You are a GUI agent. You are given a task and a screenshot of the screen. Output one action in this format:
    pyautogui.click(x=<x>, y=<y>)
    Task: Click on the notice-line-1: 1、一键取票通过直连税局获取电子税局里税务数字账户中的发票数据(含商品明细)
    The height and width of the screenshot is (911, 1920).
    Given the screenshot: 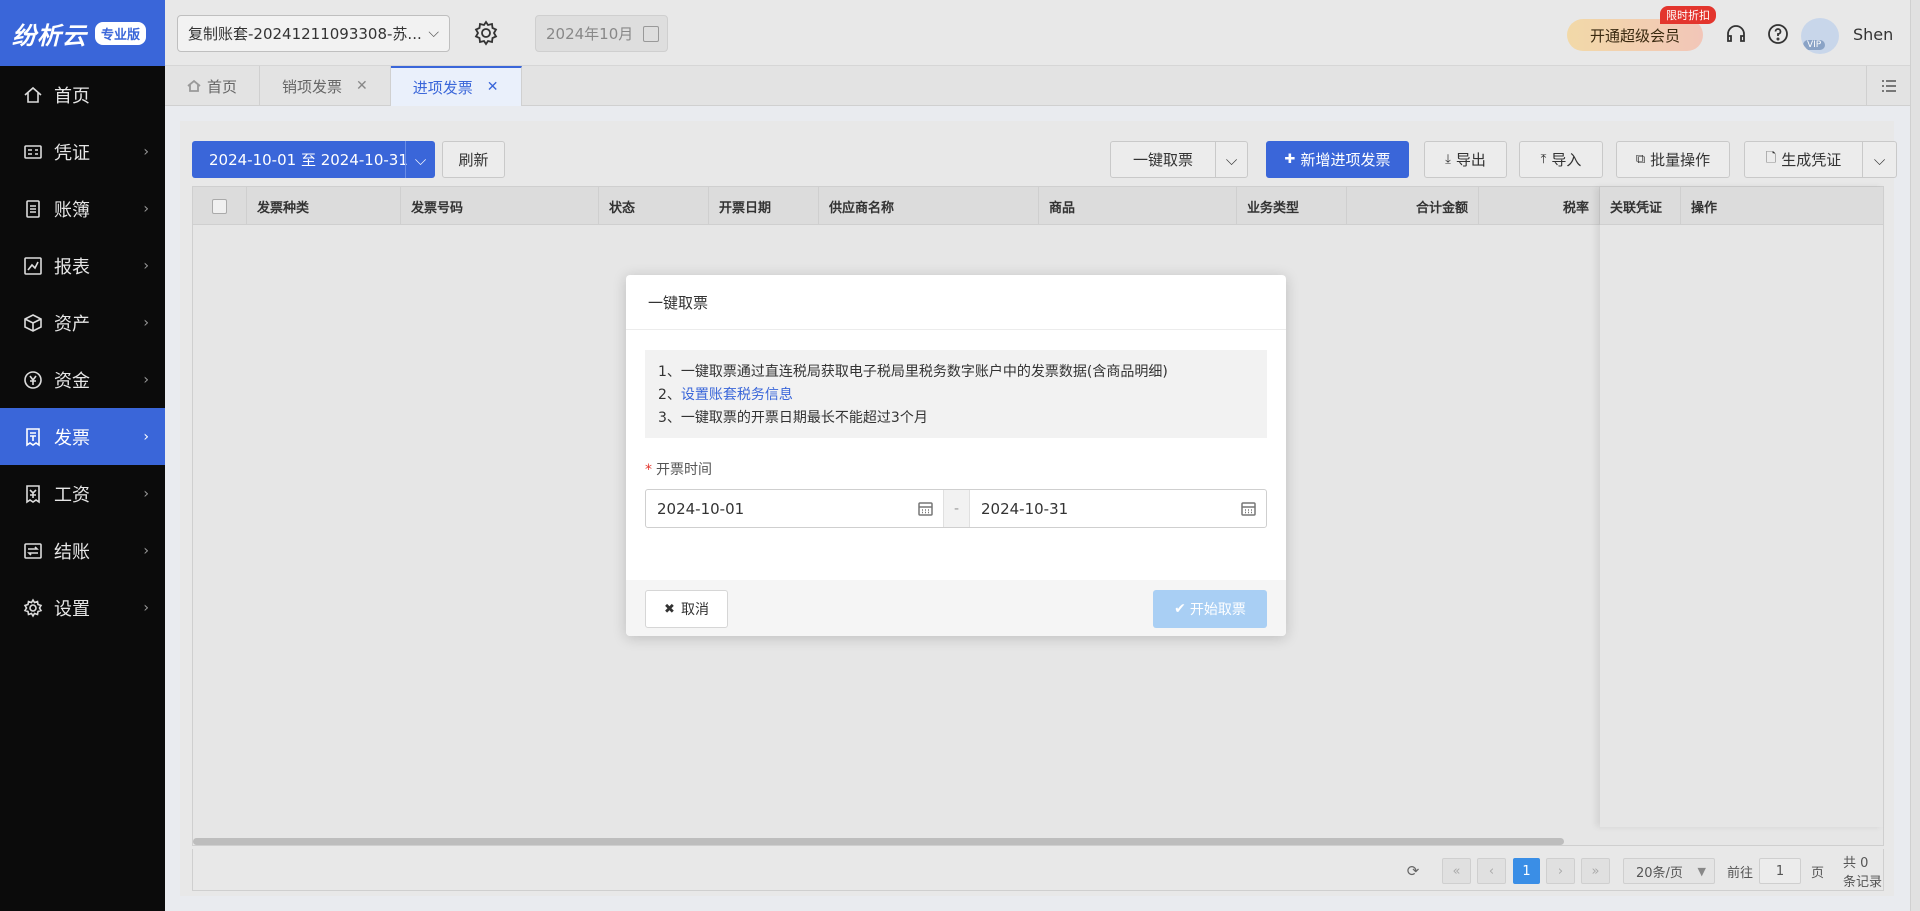 What is the action you would take?
    pyautogui.click(x=913, y=372)
    